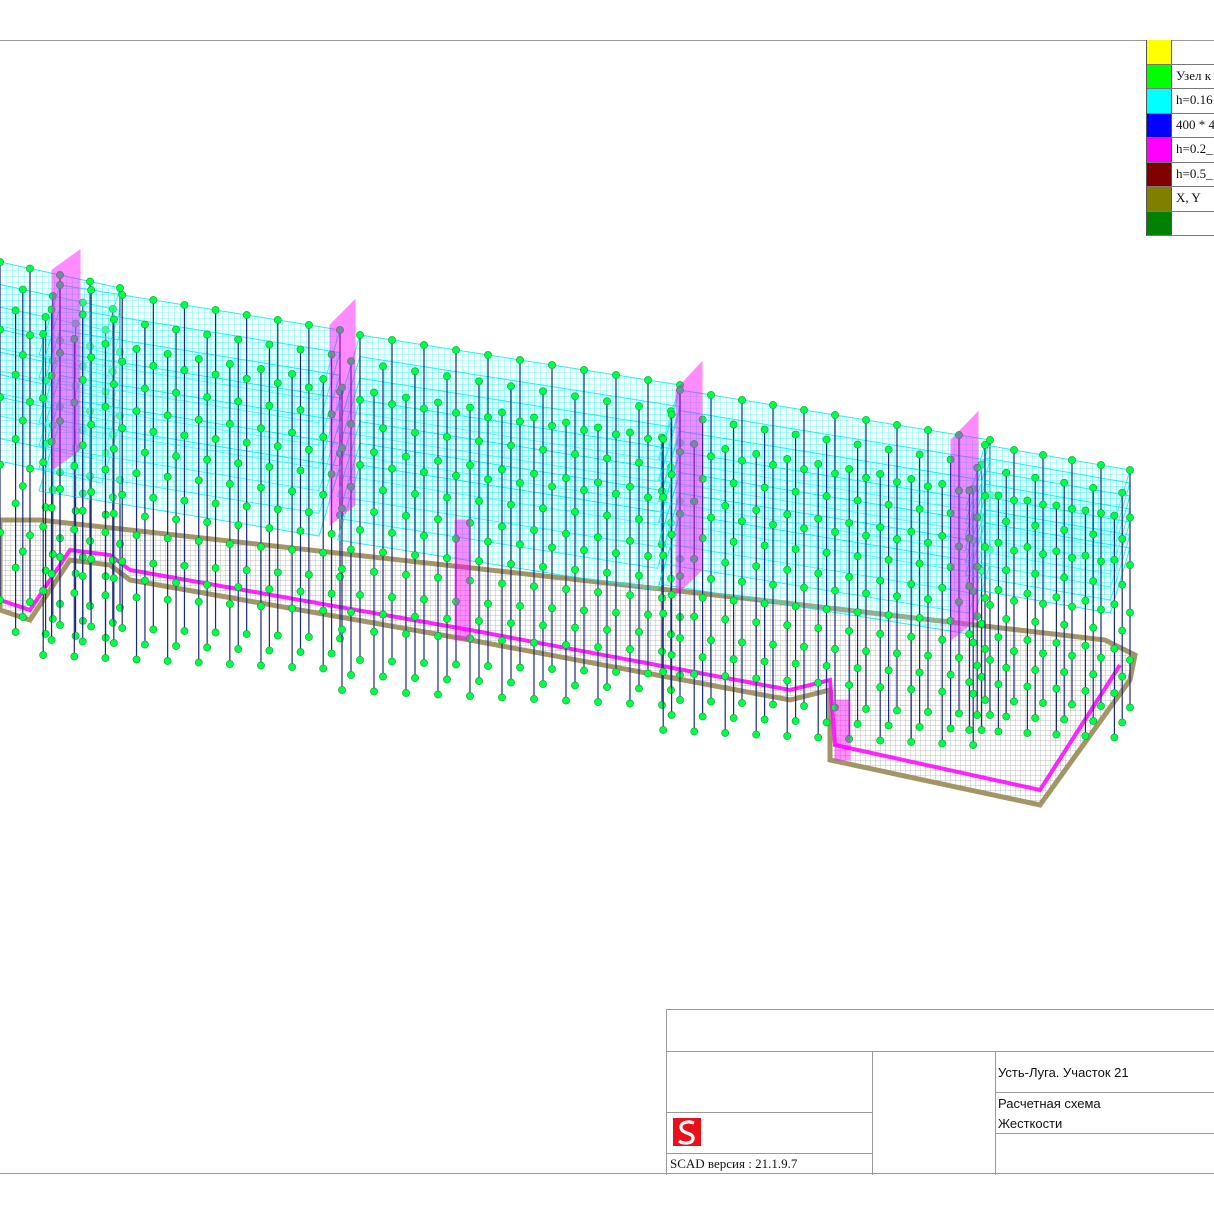  What do you see at coordinates (1194, 75) in the screenshot?
I see `legend-label: Узел к` at bounding box center [1194, 75].